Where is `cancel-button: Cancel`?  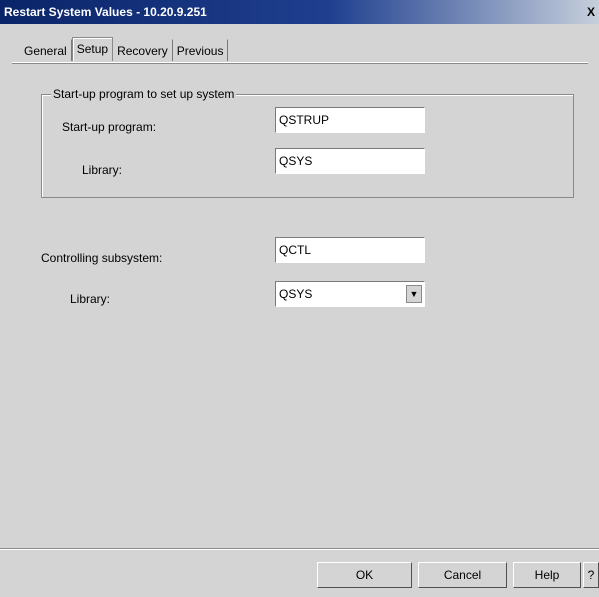
cancel-button: Cancel is located at coordinates (462, 575).